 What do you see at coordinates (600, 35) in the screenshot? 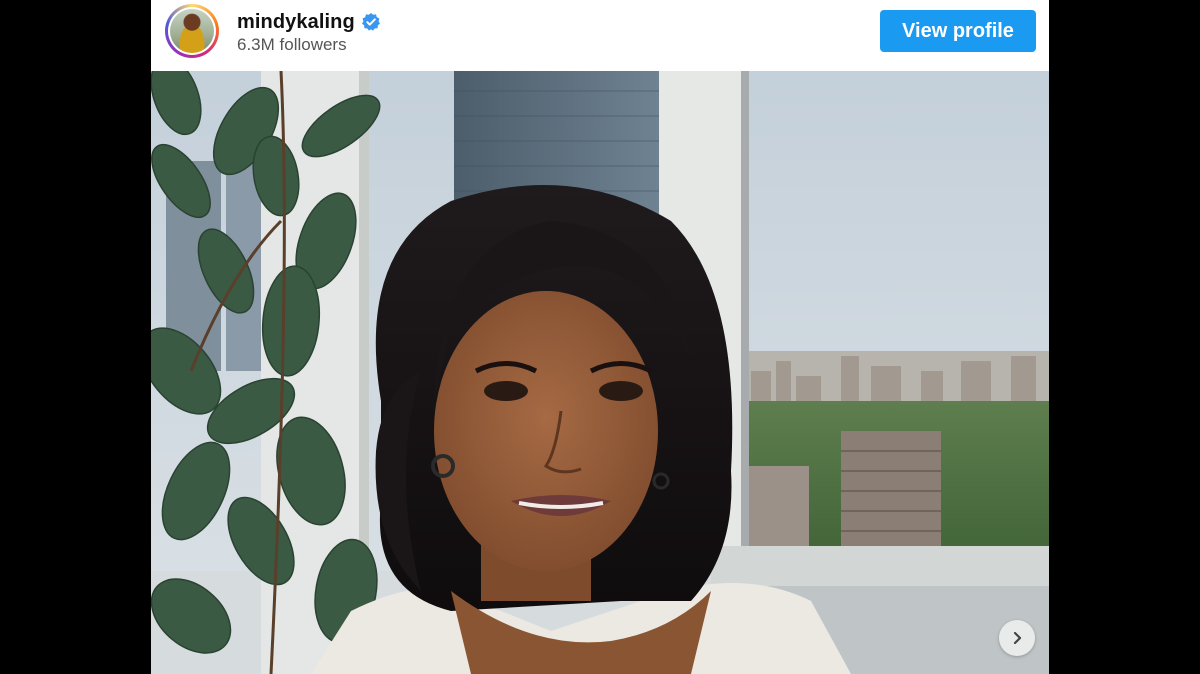
I see `post-header: mindykaling 6.3M followers View profile` at bounding box center [600, 35].